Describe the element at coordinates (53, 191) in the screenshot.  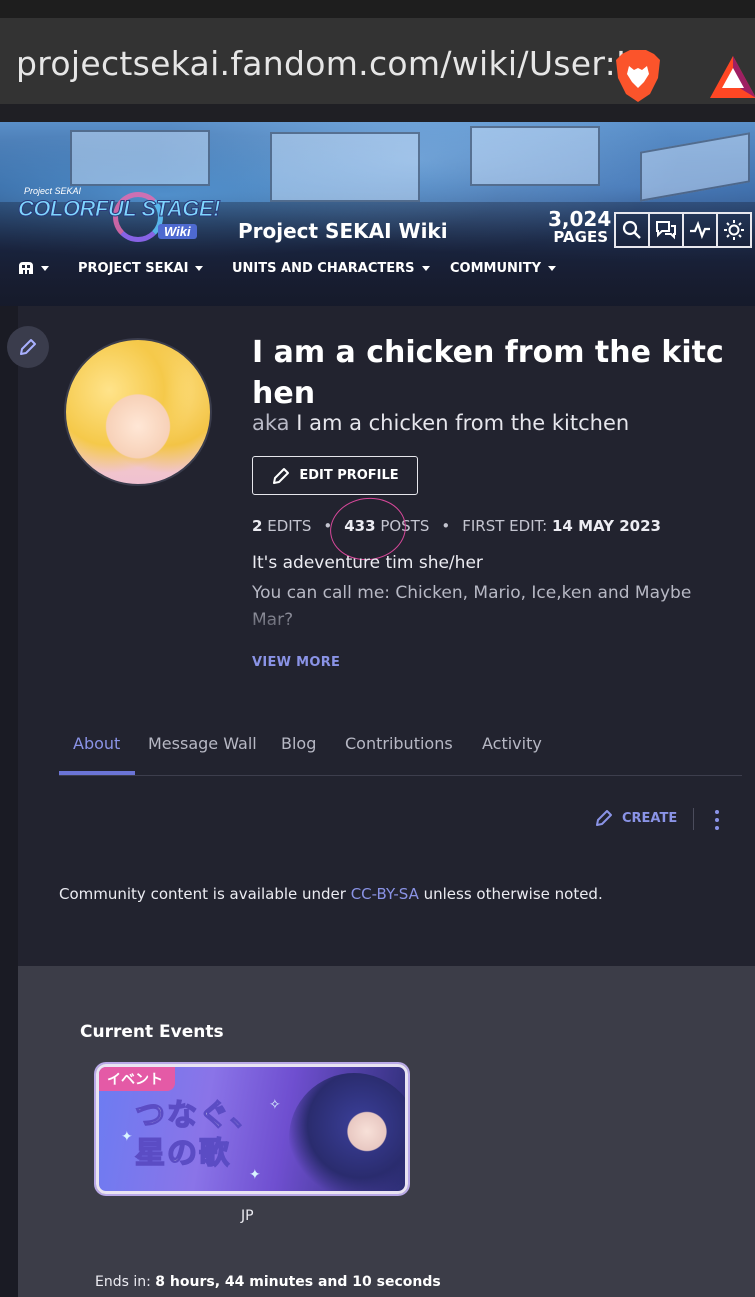
I see `logo-small-text: Project SEKAI` at that location.